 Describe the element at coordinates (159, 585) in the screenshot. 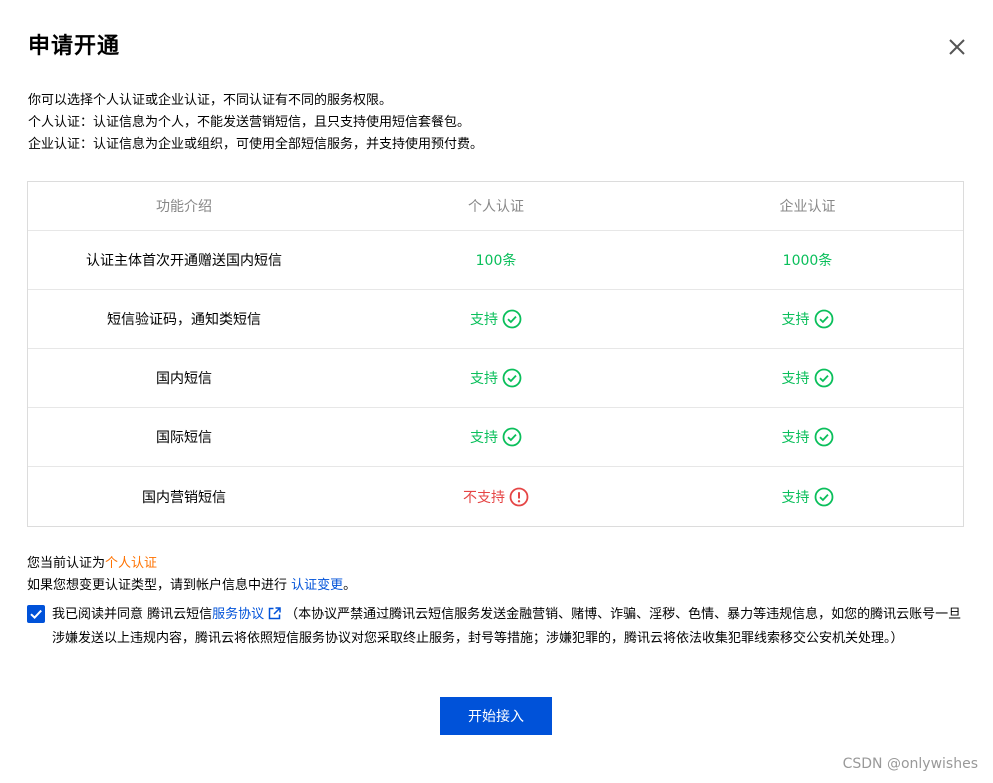

I see `change-auth-prefix: 如果您想变更认证类型，请到帐户信息中进行` at that location.